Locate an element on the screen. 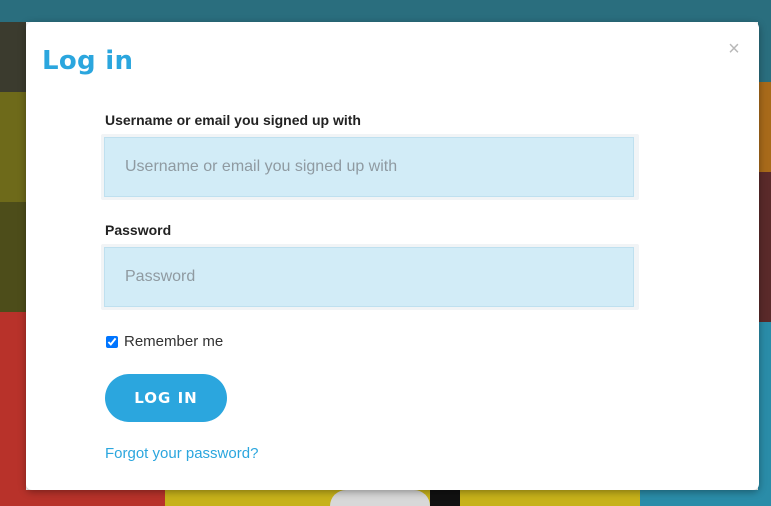 The height and width of the screenshot is (506, 771). username-input is located at coordinates (369, 167).